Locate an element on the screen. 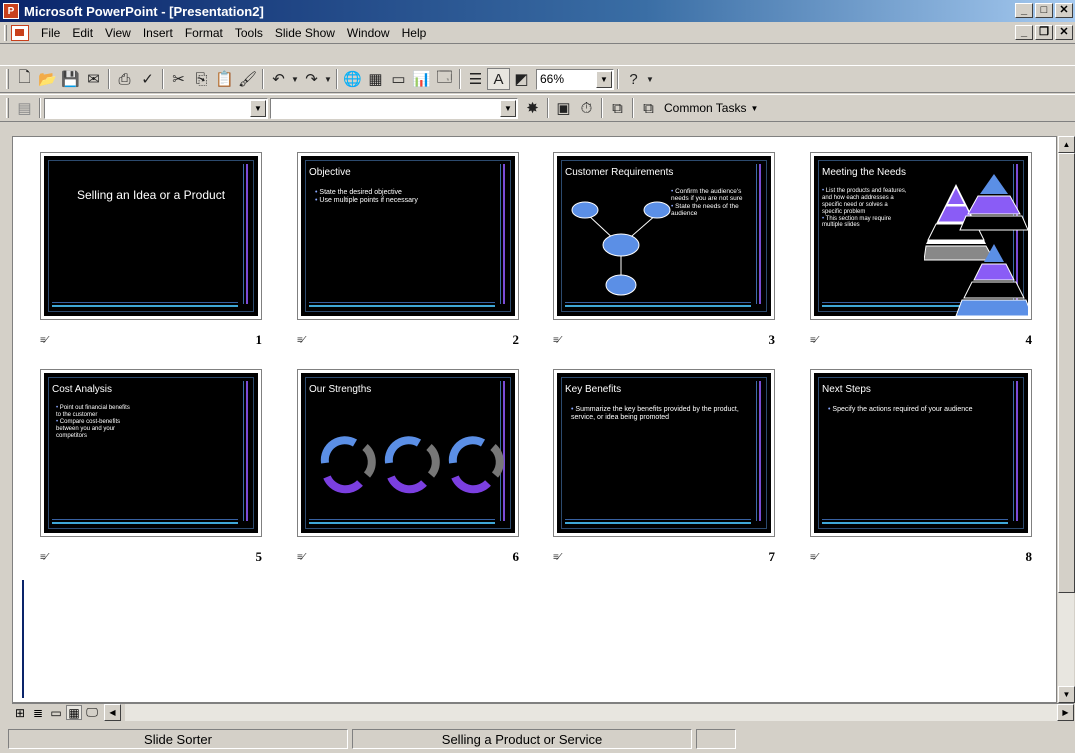  menu-window: Window is located at coordinates (368, 33).